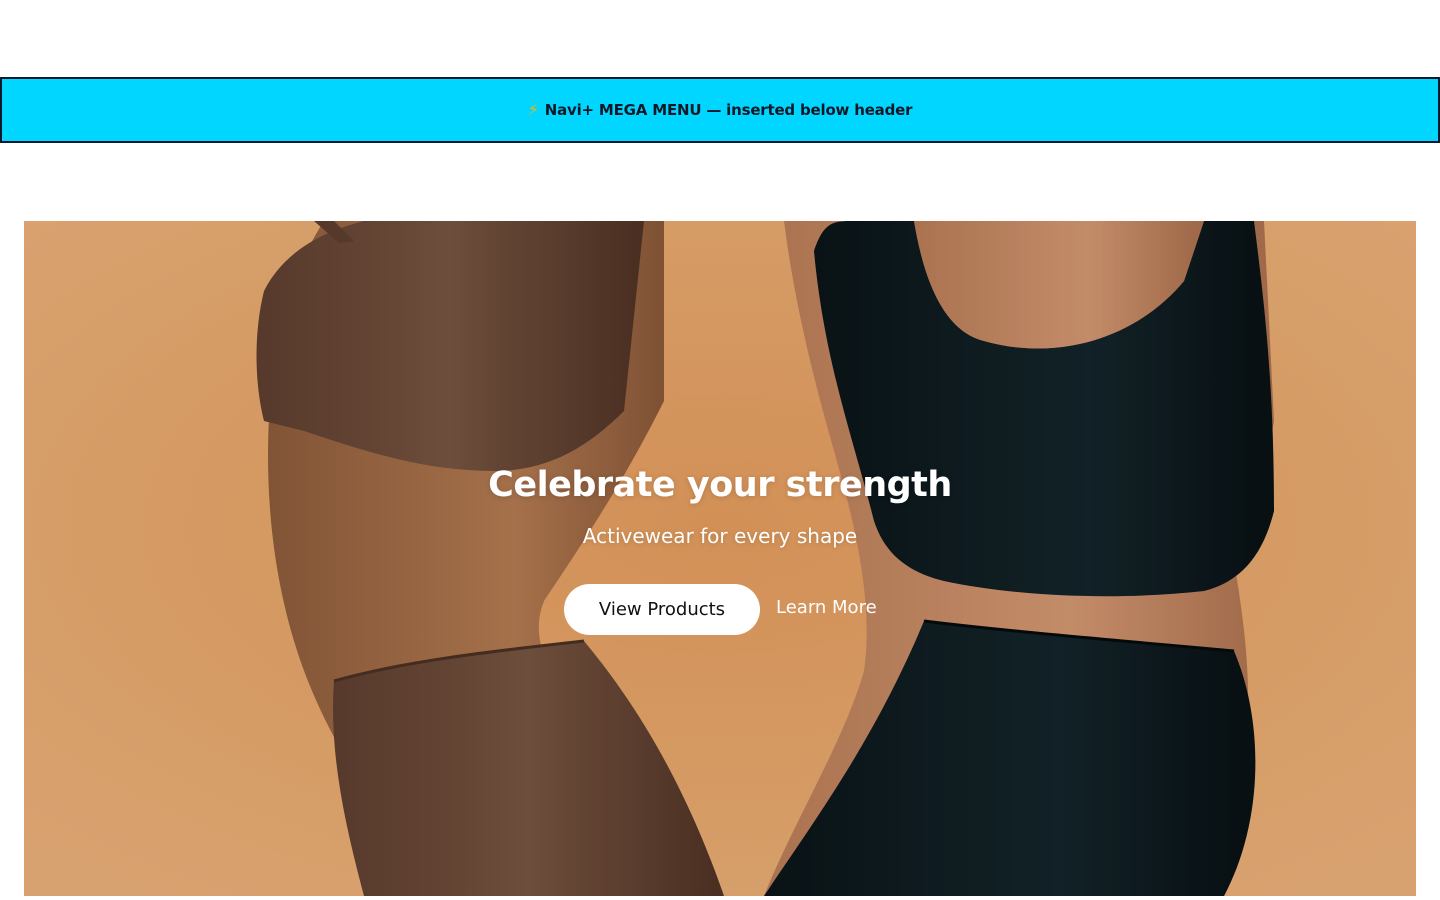 The width and height of the screenshot is (1440, 900). I want to click on header-spacer, so click(720, 182).